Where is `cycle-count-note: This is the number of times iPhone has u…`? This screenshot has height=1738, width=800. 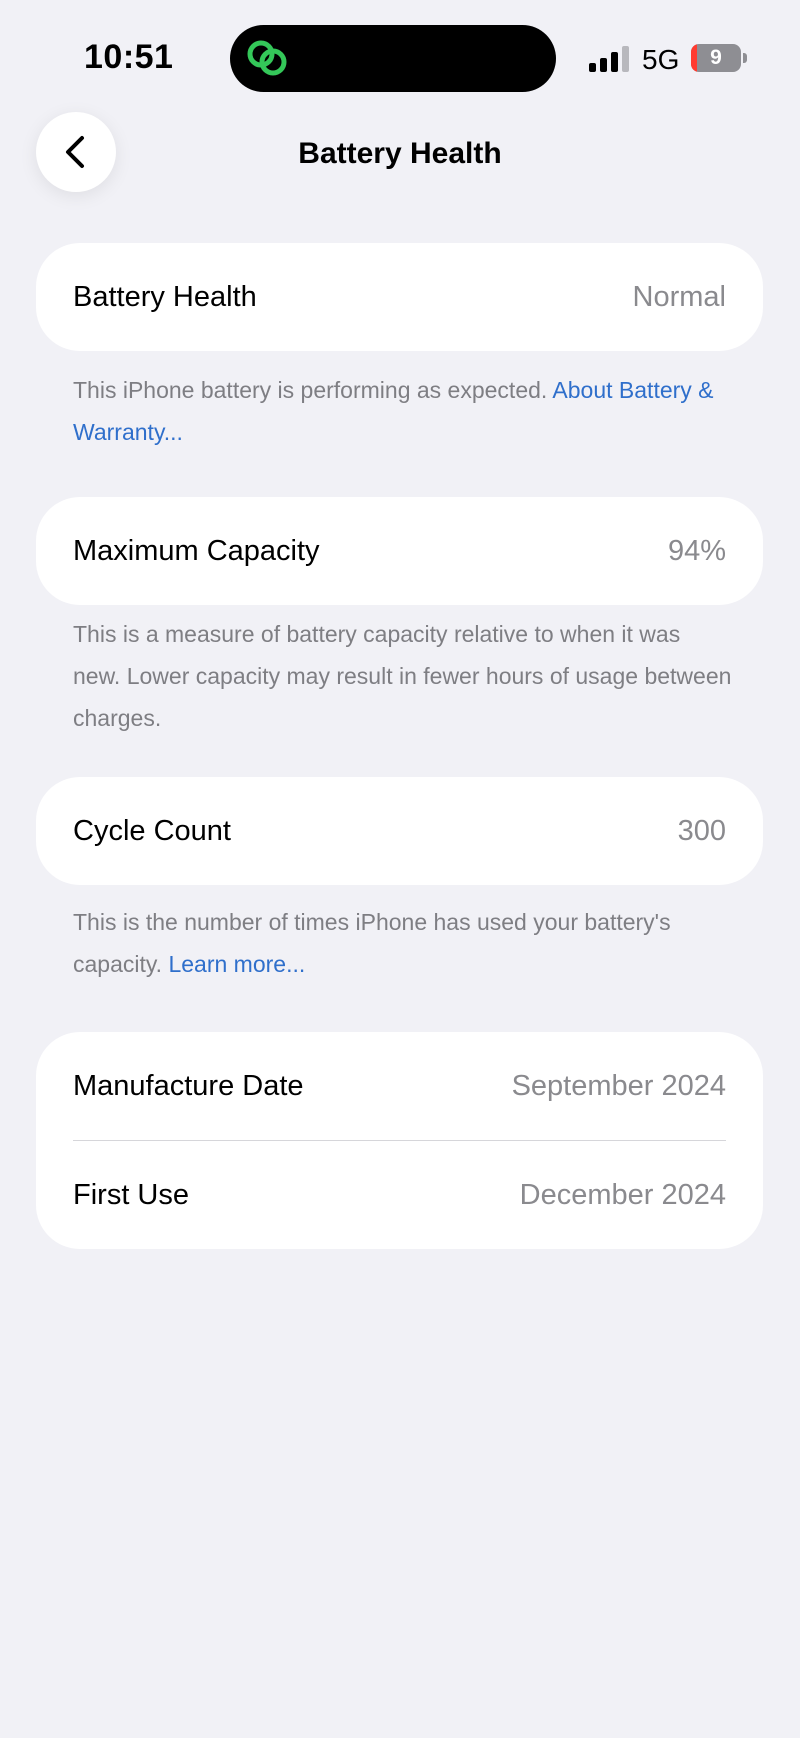 cycle-count-note: This is the number of times iPhone has u… is located at coordinates (403, 943).